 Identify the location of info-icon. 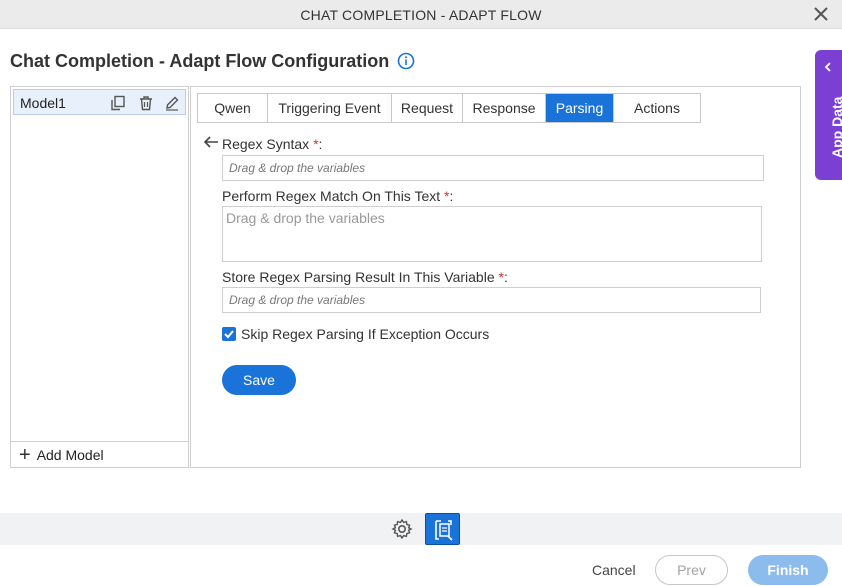
(406, 61).